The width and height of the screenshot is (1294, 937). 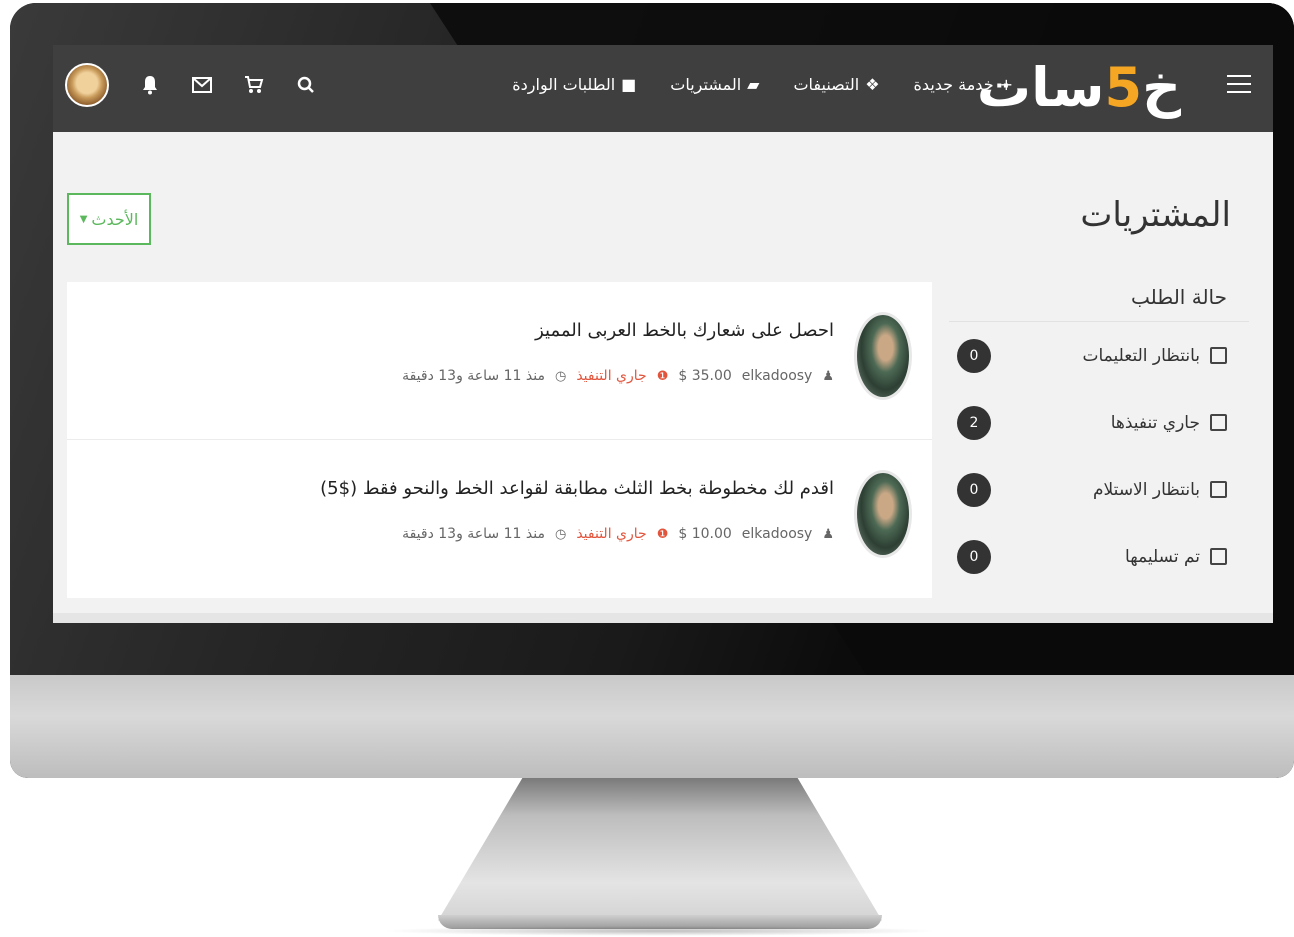 What do you see at coordinates (660, 931) in the screenshot?
I see `stand-shadow` at bounding box center [660, 931].